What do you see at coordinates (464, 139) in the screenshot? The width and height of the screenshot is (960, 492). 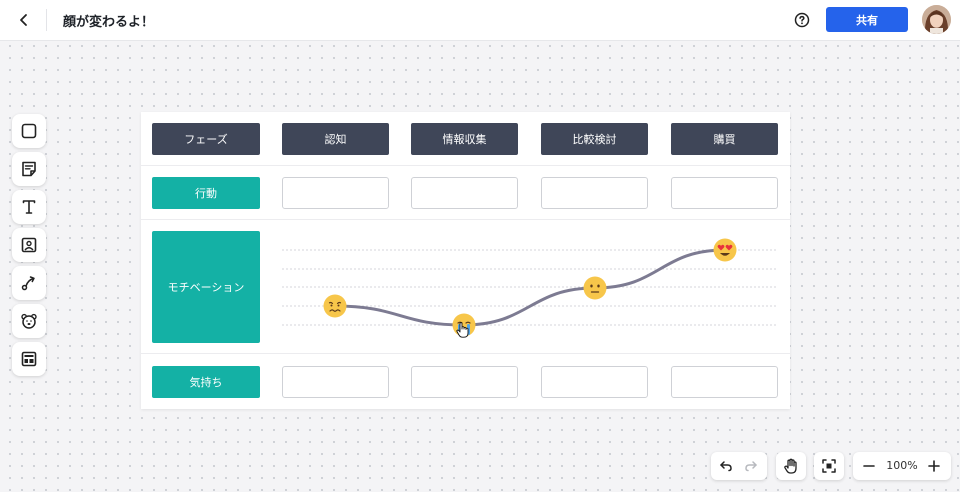 I see `phase-header-information-gathering: 情報収集` at bounding box center [464, 139].